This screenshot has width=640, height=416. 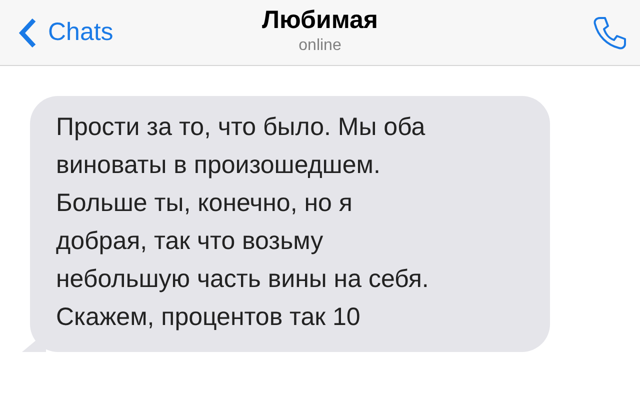 What do you see at coordinates (610, 32) in the screenshot?
I see `phone-icon` at bounding box center [610, 32].